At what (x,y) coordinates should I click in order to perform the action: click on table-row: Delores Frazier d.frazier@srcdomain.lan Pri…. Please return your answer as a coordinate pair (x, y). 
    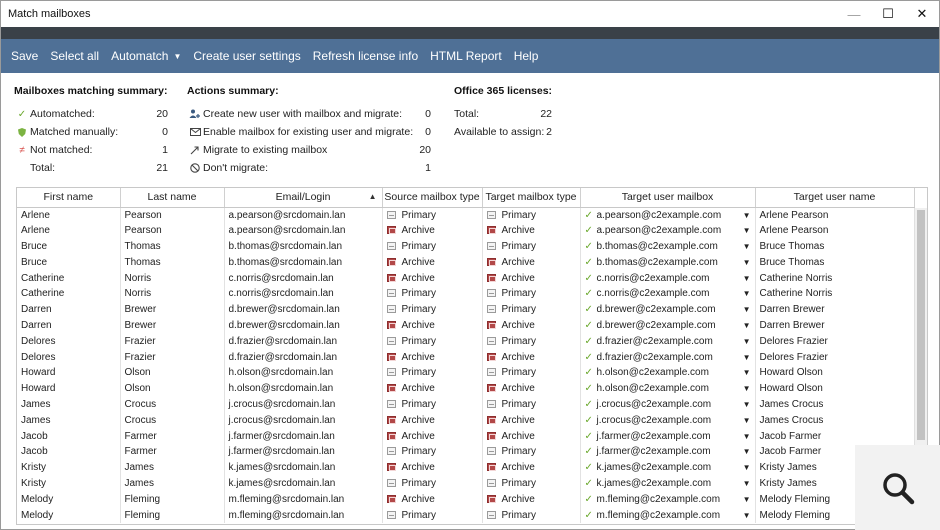
    Looking at the image, I should click on (466, 341).